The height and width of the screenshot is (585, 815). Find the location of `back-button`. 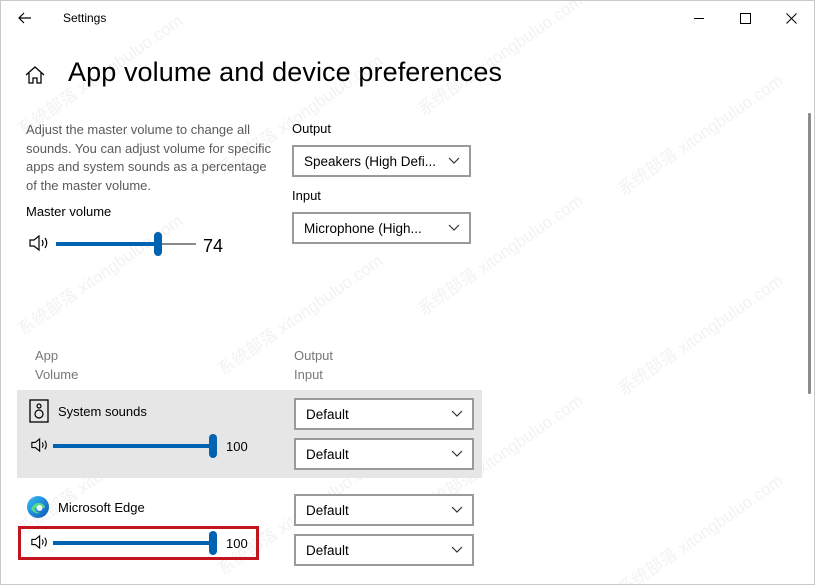

back-button is located at coordinates (25, 18).